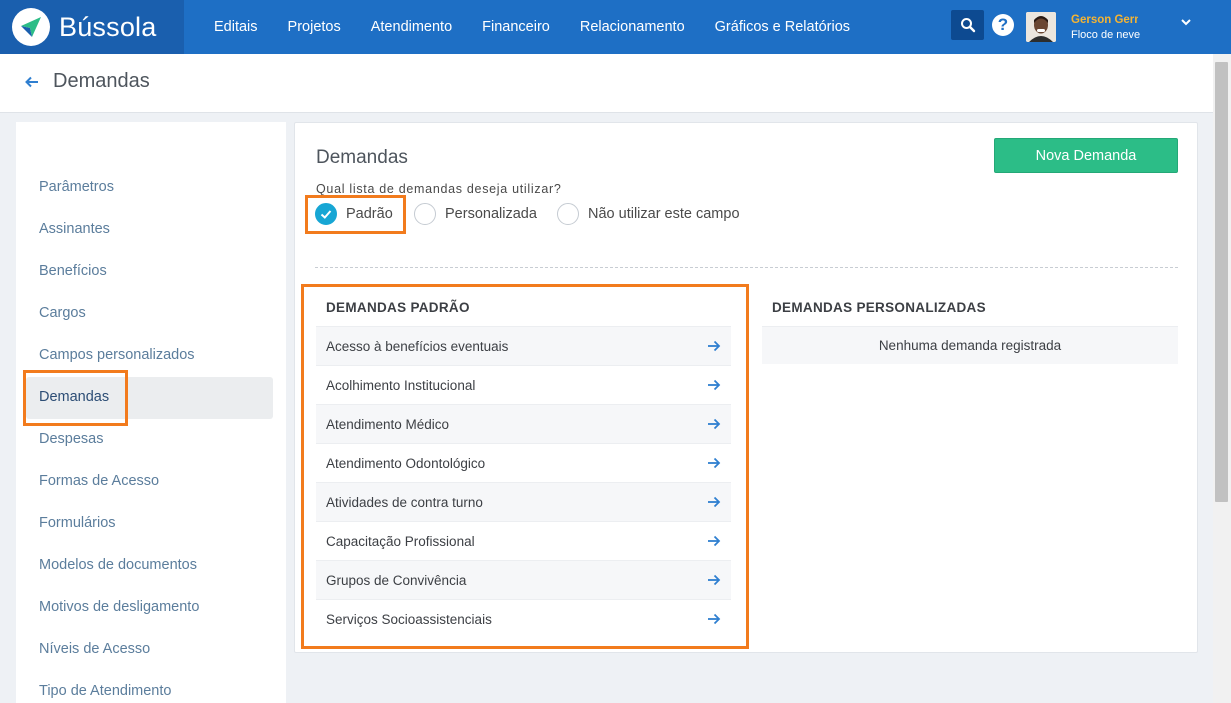  Describe the element at coordinates (105, 691) in the screenshot. I see `sidebar-item-tipo-de-atendimento: Tipo de Atendimento` at that location.